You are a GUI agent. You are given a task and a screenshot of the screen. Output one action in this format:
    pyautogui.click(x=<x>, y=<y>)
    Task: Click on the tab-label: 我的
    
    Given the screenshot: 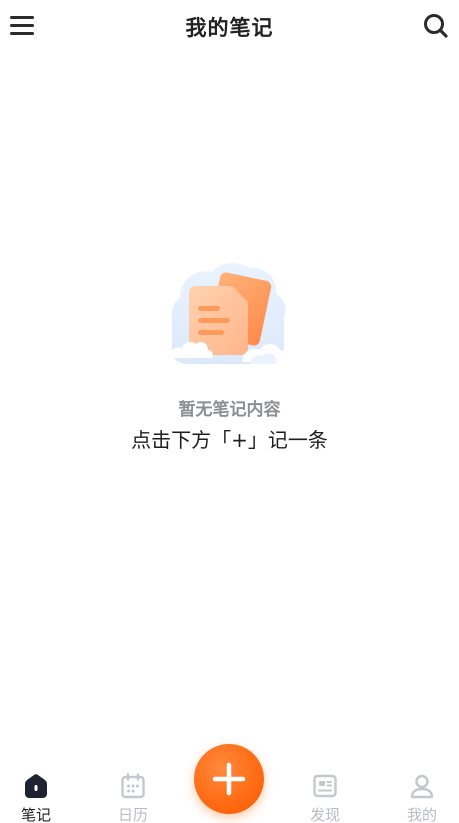 What is the action you would take?
    pyautogui.click(x=421, y=814)
    